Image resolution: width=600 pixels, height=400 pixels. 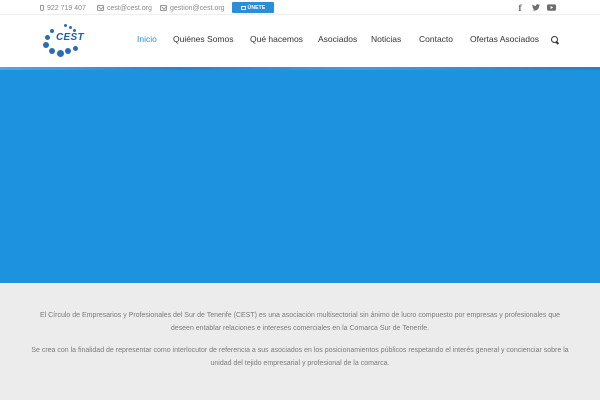 What do you see at coordinates (555, 40) in the screenshot?
I see `search-icon` at bounding box center [555, 40].